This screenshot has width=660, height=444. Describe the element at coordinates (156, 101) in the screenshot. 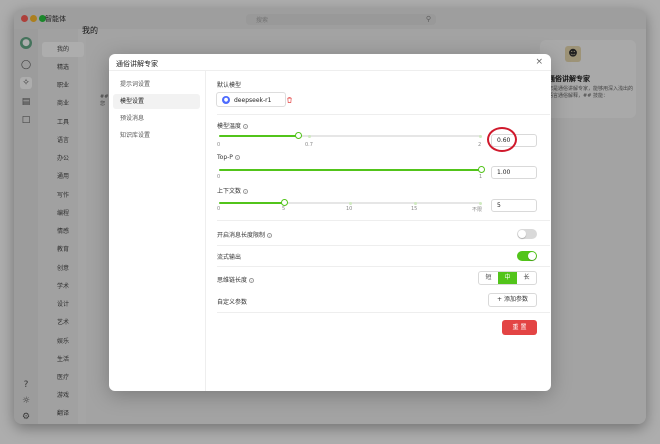

I see `nav-model-settings: 模型设置` at that location.